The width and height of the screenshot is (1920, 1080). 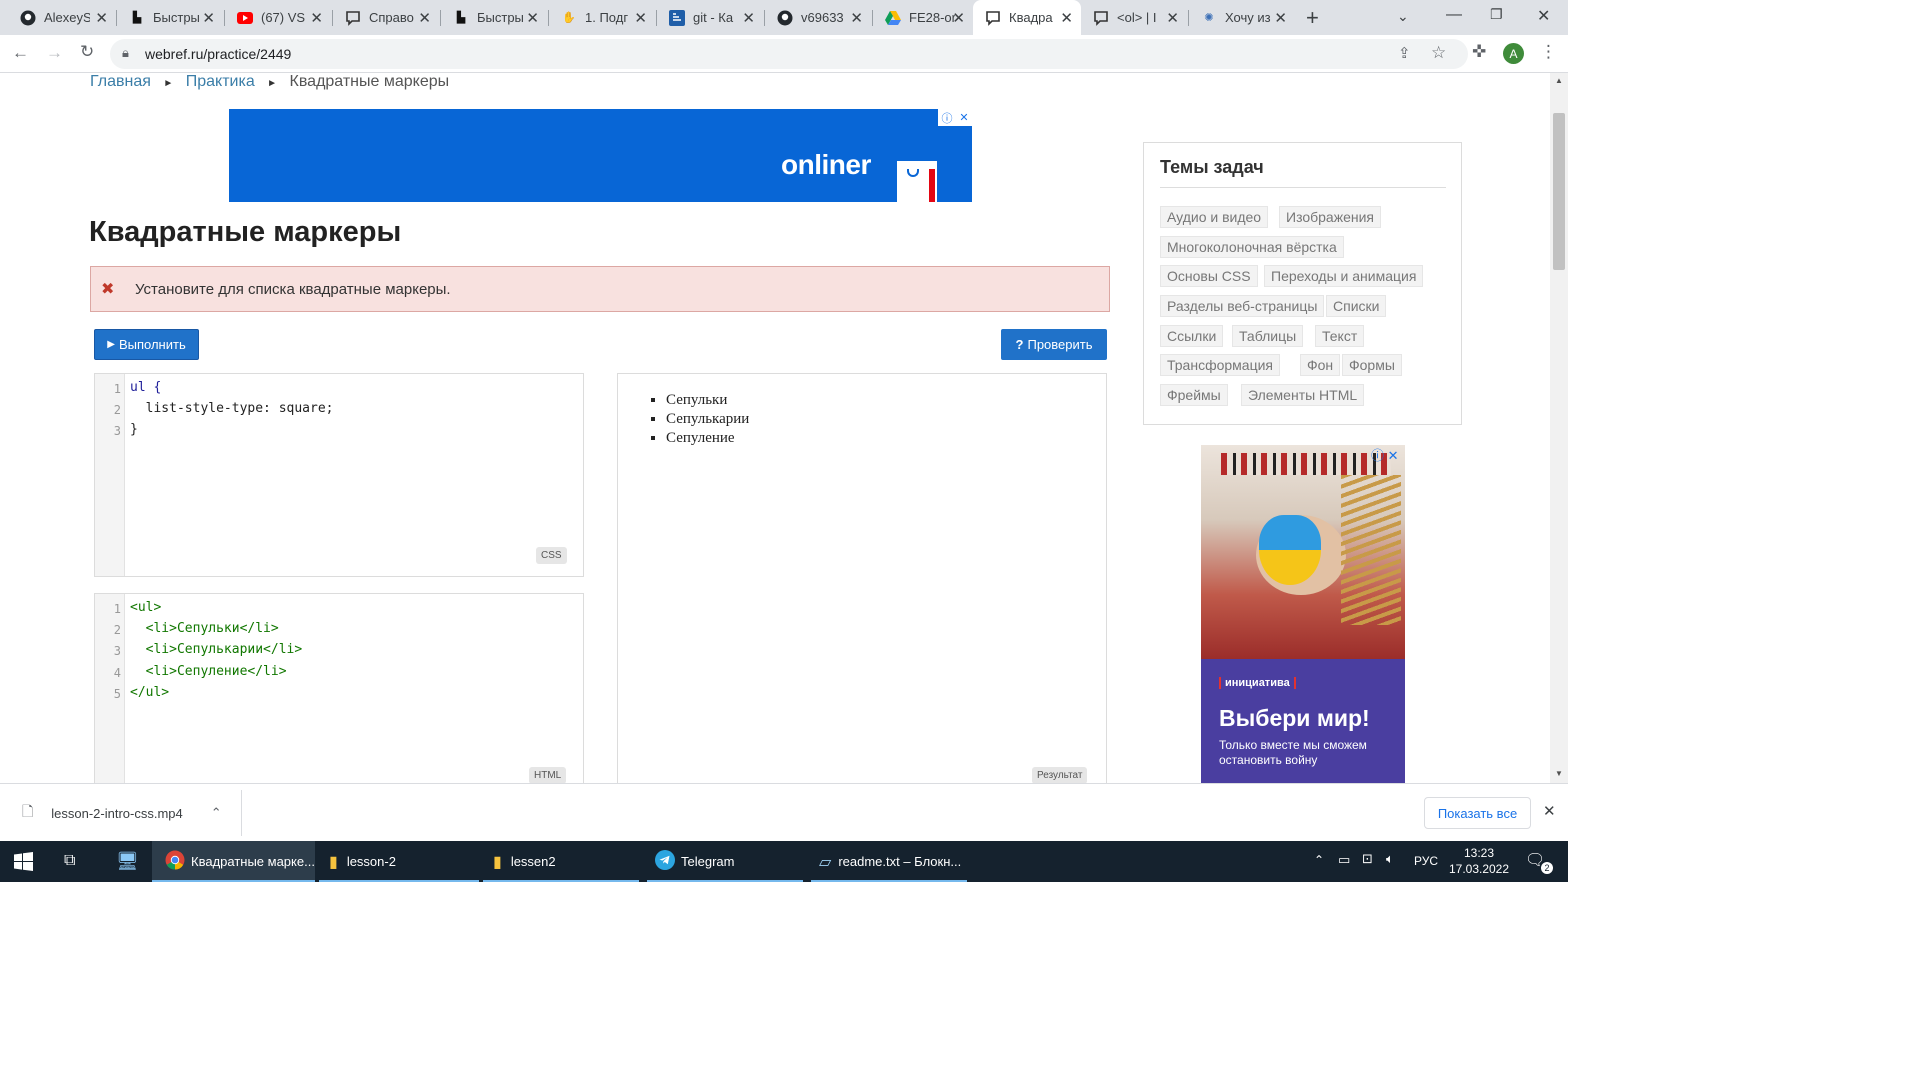 I want to click on code-line: }, so click(x=134, y=429).